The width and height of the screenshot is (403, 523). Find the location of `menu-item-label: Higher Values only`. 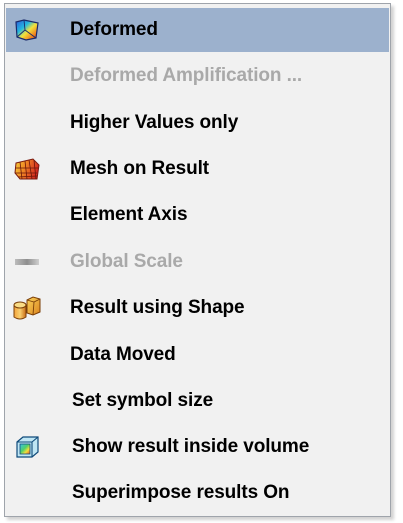

menu-item-label: Higher Values only is located at coordinates (154, 122).